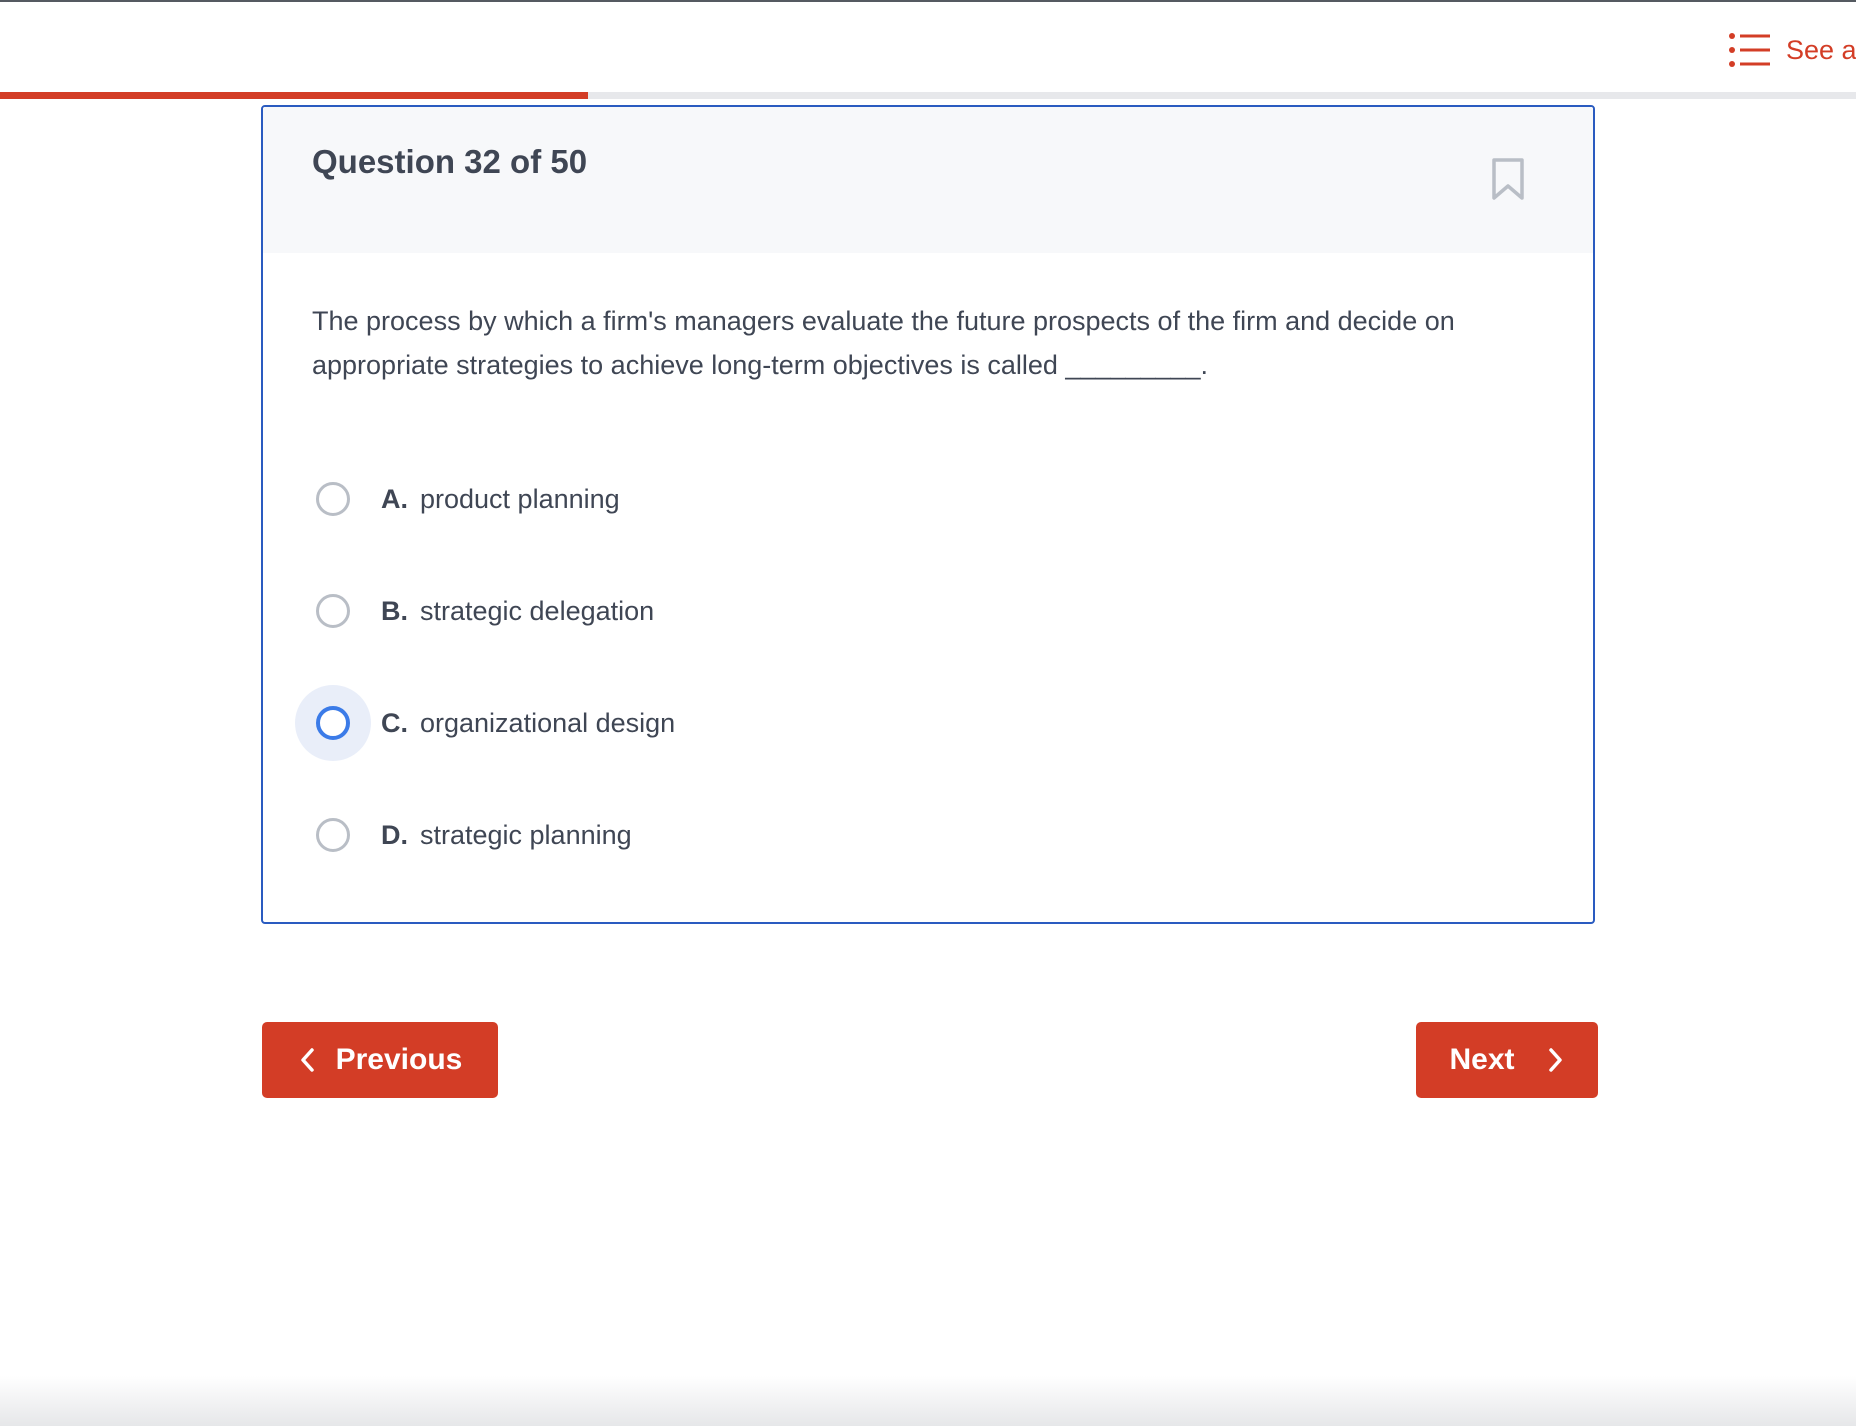  Describe the element at coordinates (450, 161) in the screenshot. I see `question-title: Question 32 of 50` at that location.